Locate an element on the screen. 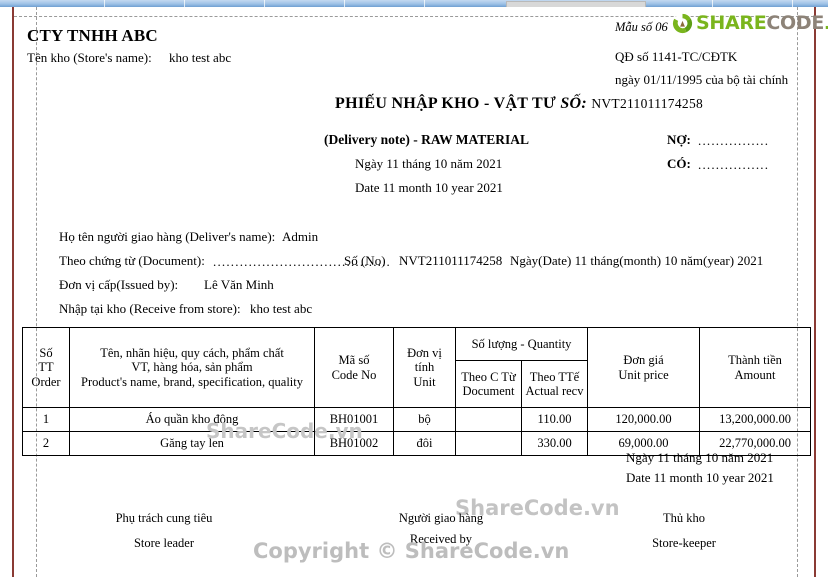 Image resolution: width=828 pixels, height=577 pixels. header-code-l1: Mã số is located at coordinates (354, 360).